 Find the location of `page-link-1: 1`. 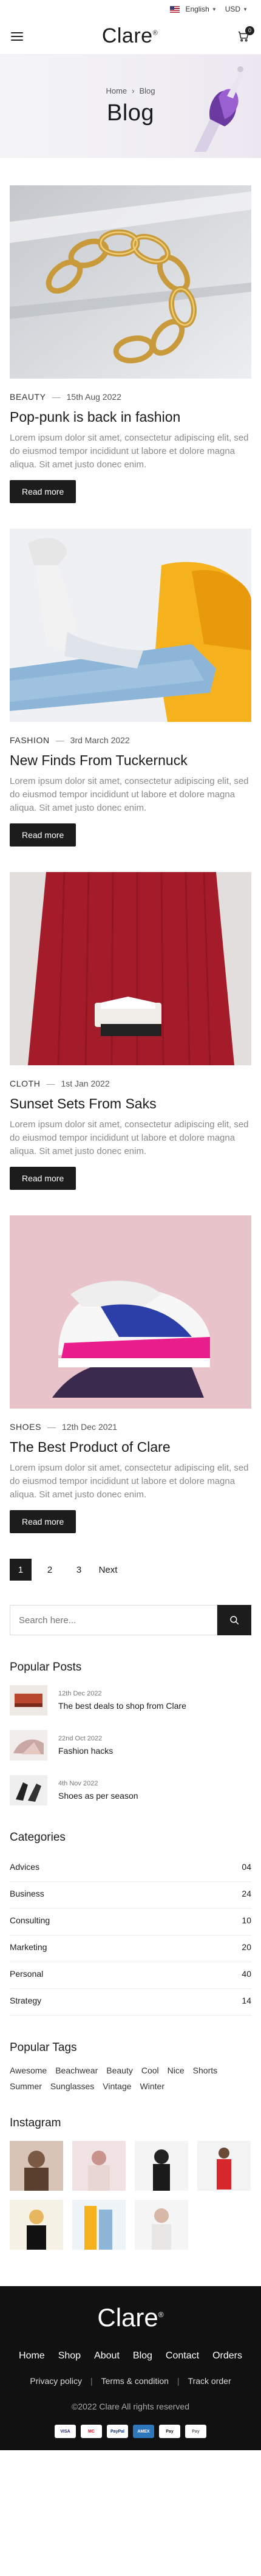

page-link-1: 1 is located at coordinates (21, 1570).